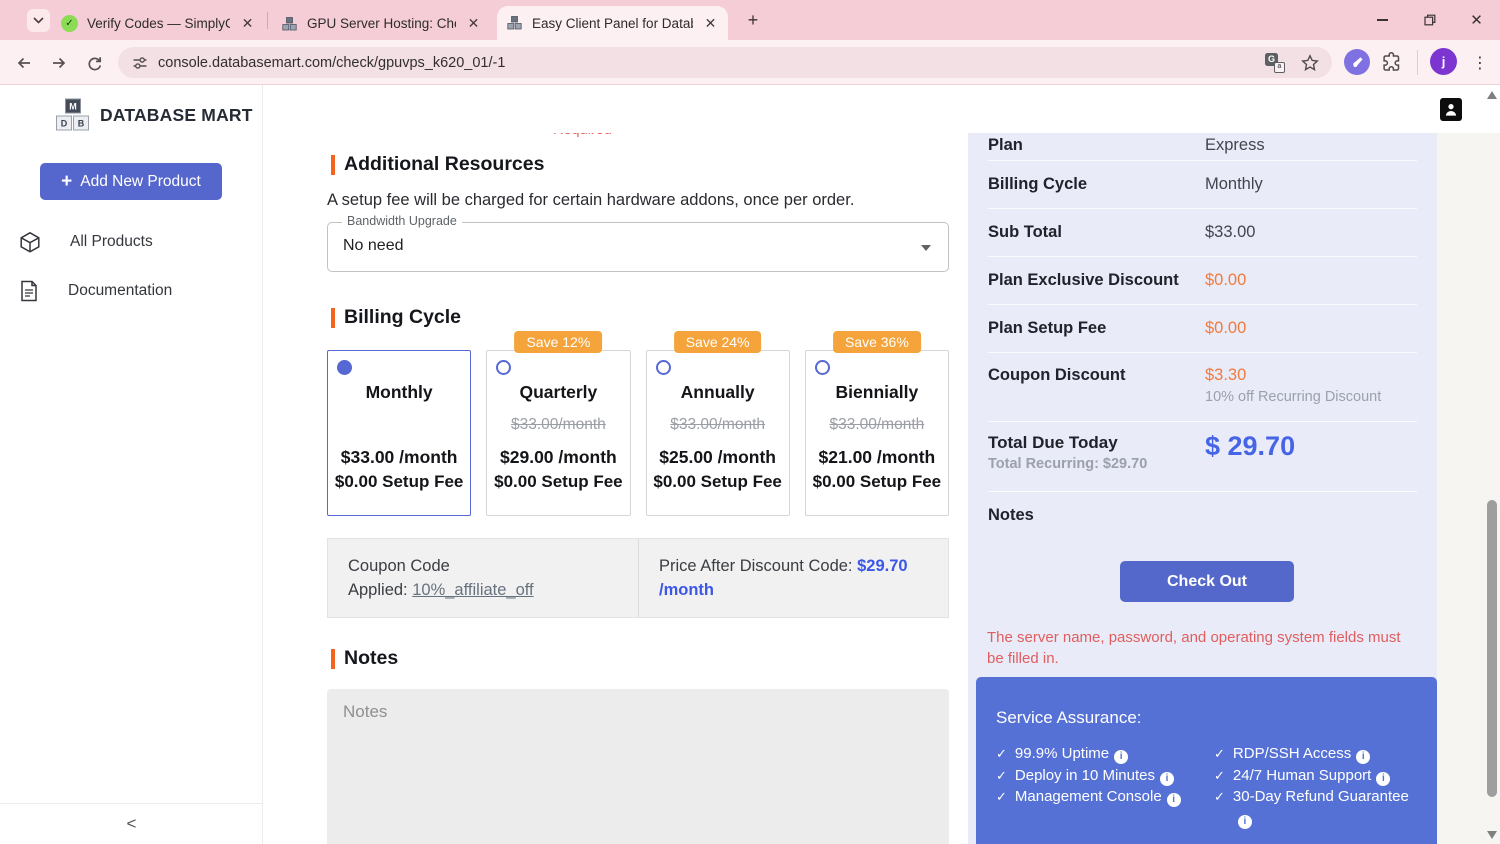  What do you see at coordinates (402, 221) in the screenshot?
I see `bandwidth-upgrade-label: Bandwidth Upgrade` at bounding box center [402, 221].